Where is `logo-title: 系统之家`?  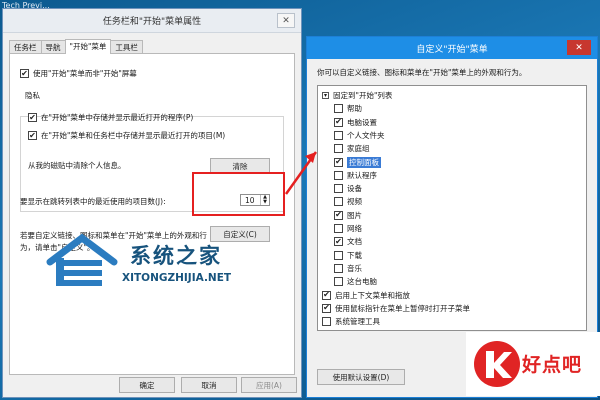
logo-title: 系统之家 is located at coordinates (176, 256).